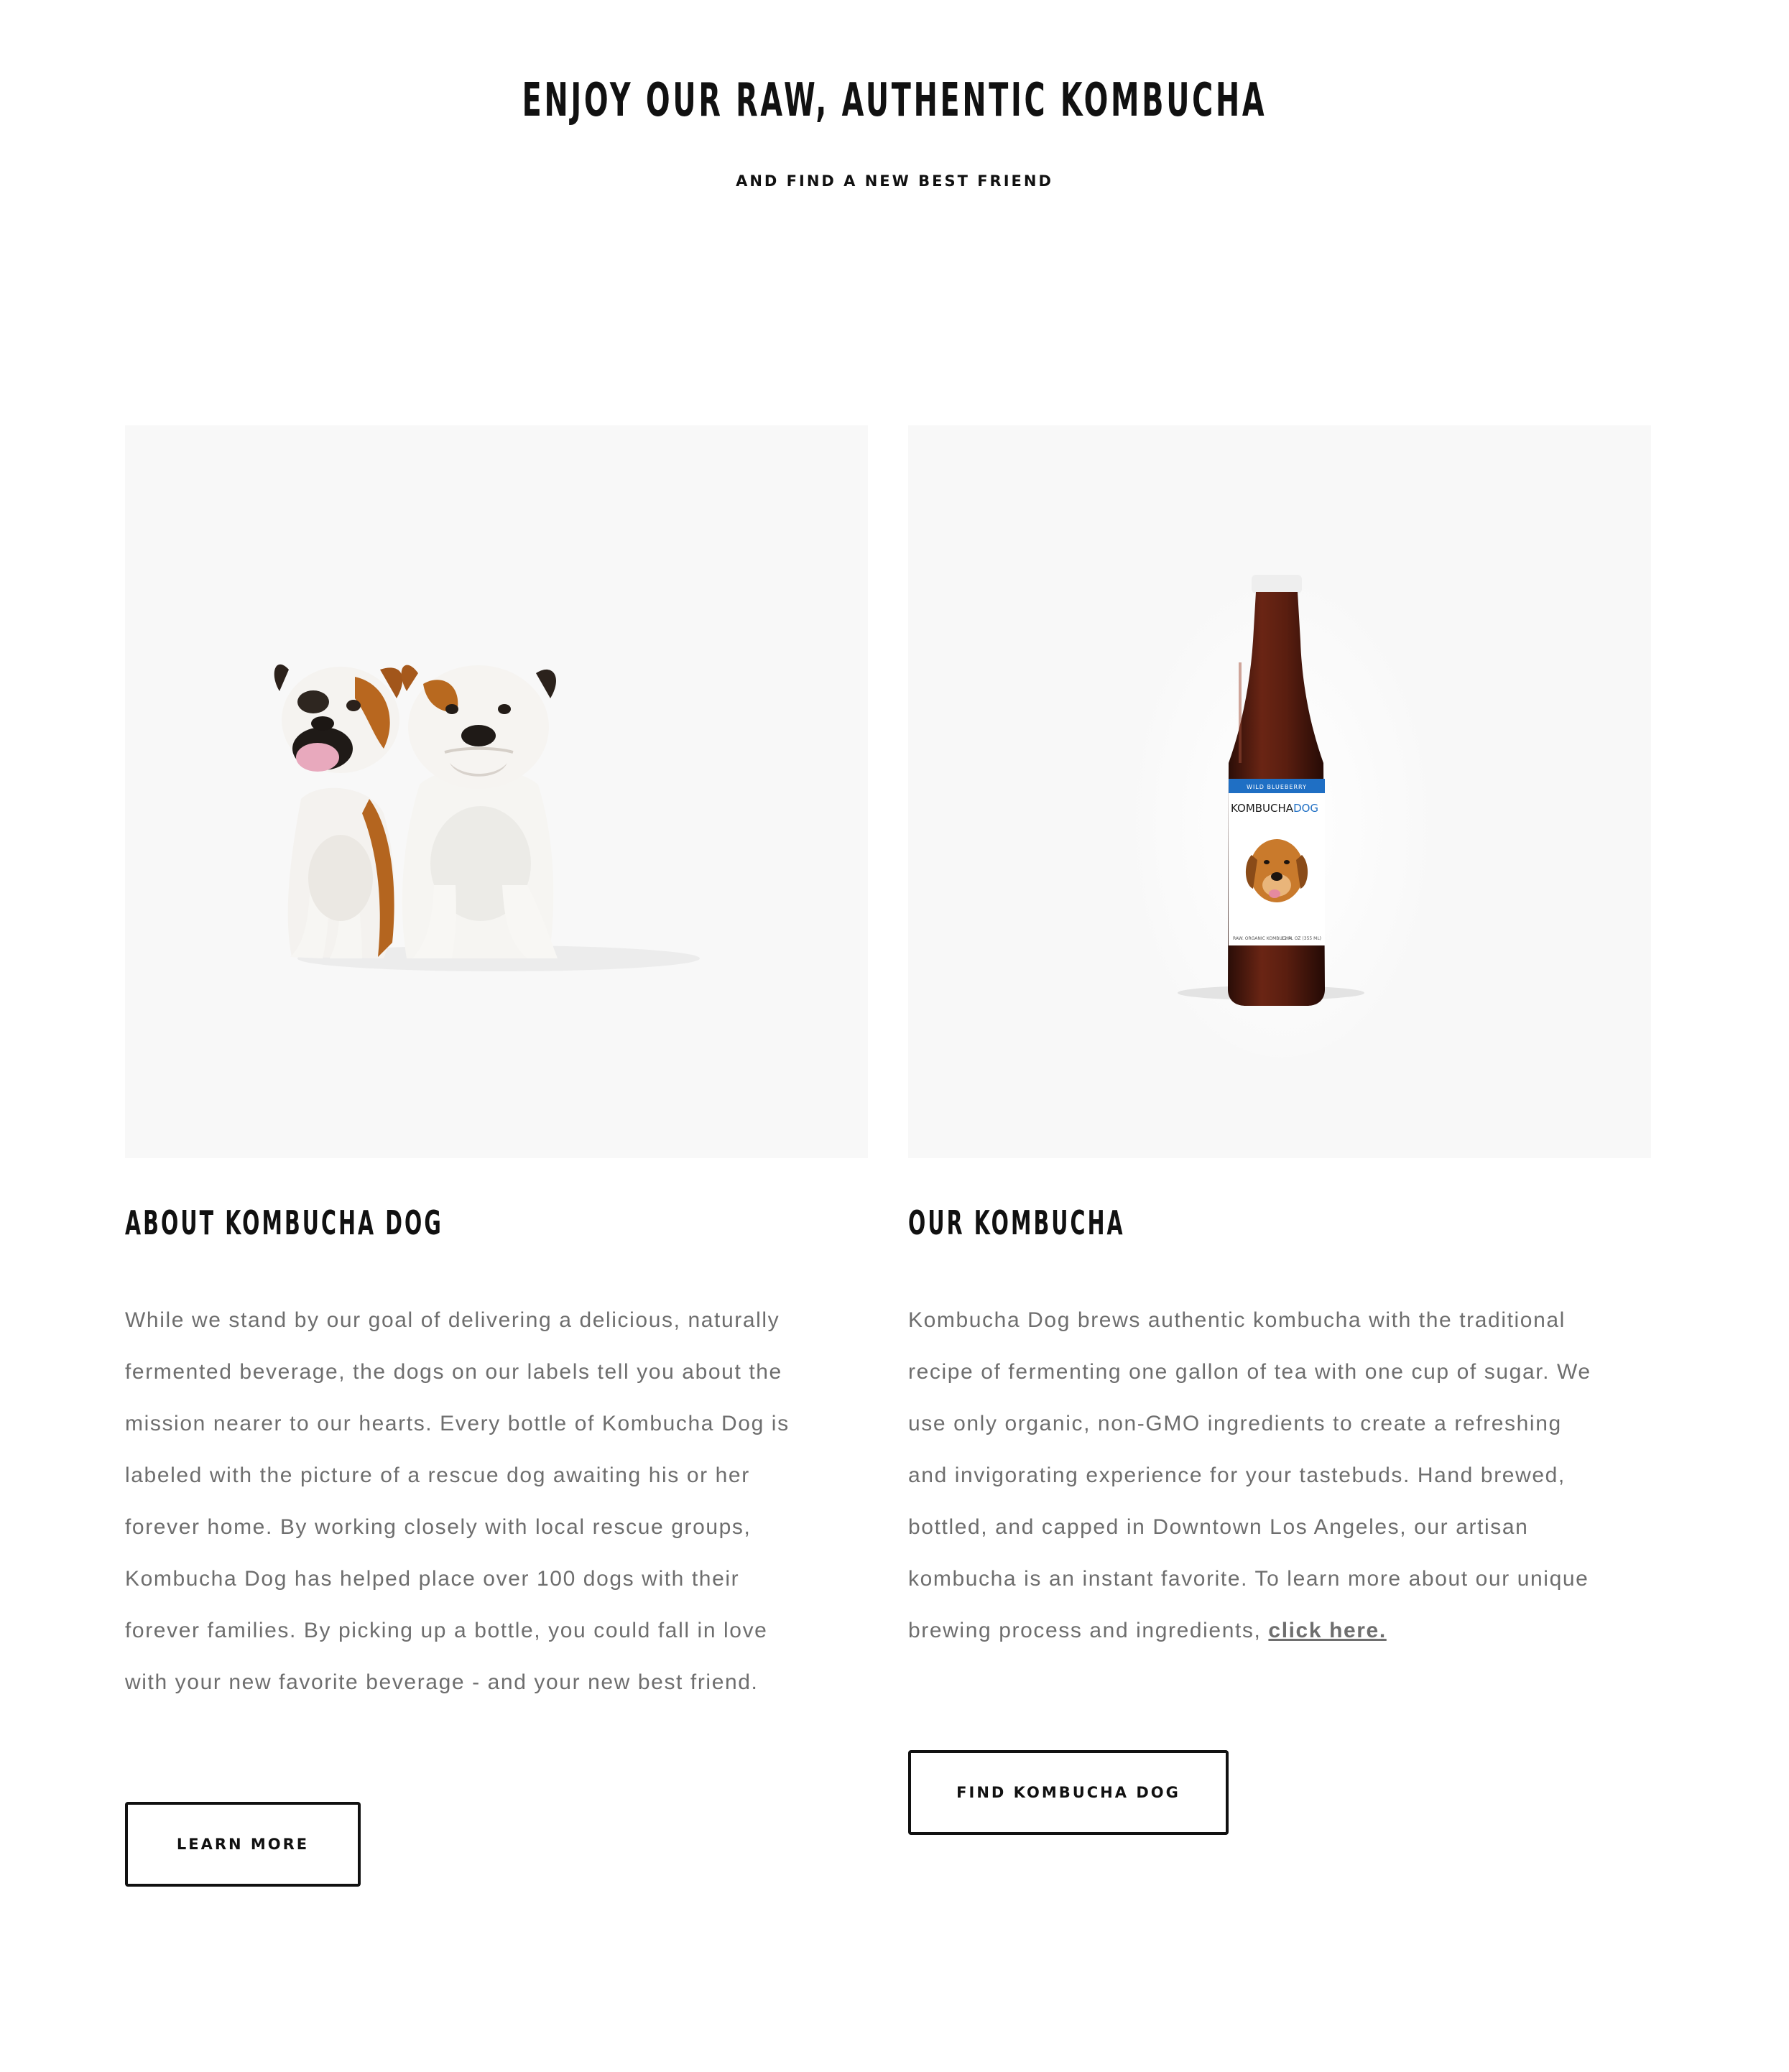 This screenshot has width=1789, height=2072. What do you see at coordinates (338, 811) in the screenshot?
I see `left-bulldog` at bounding box center [338, 811].